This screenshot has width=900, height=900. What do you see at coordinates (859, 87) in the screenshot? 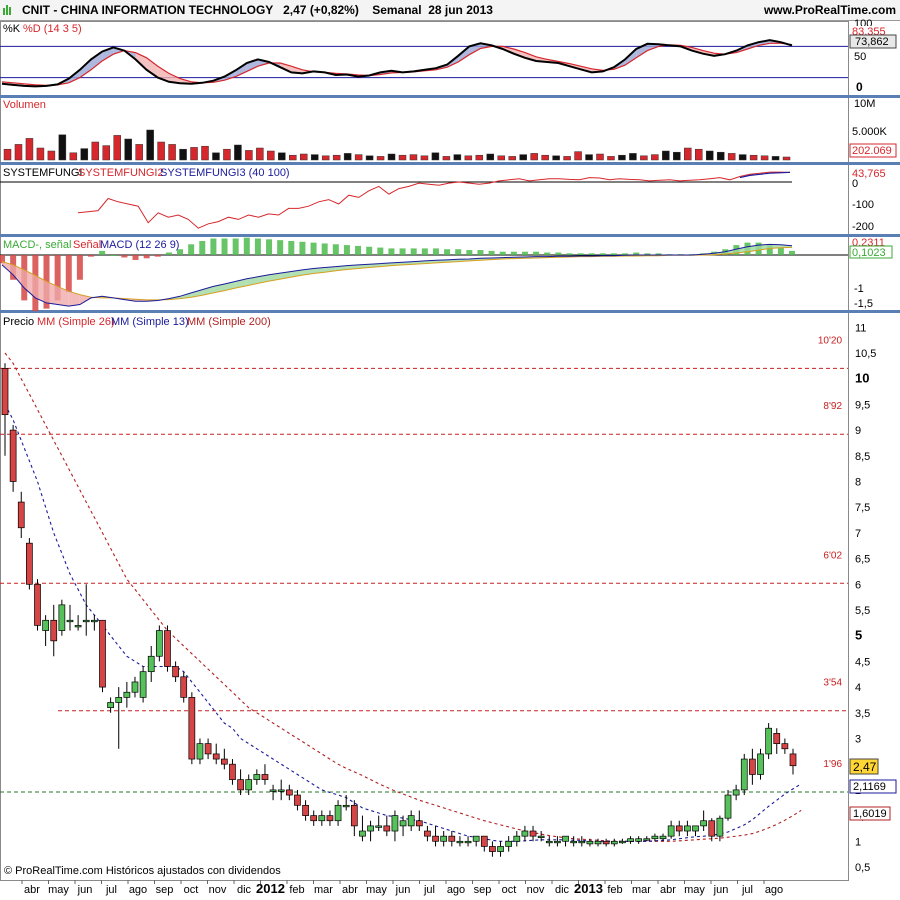
I see `stochastic-scale-0: 0` at bounding box center [859, 87].